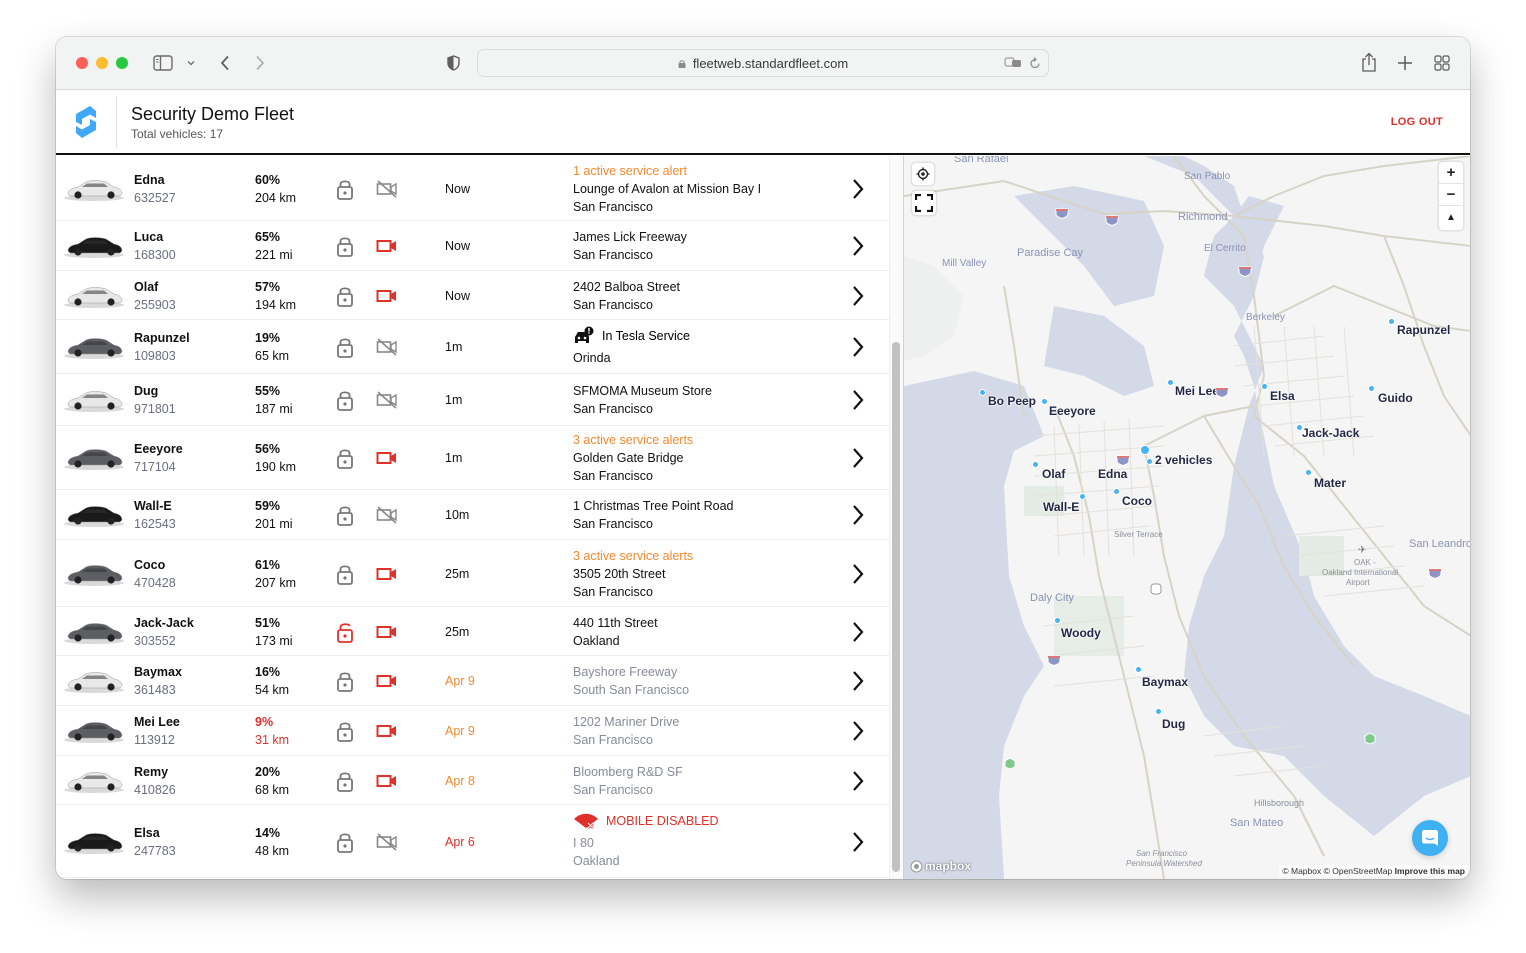 Image resolution: width=1526 pixels, height=953 pixels. I want to click on vehicle-map-label: 2 vehicles, so click(1183, 460).